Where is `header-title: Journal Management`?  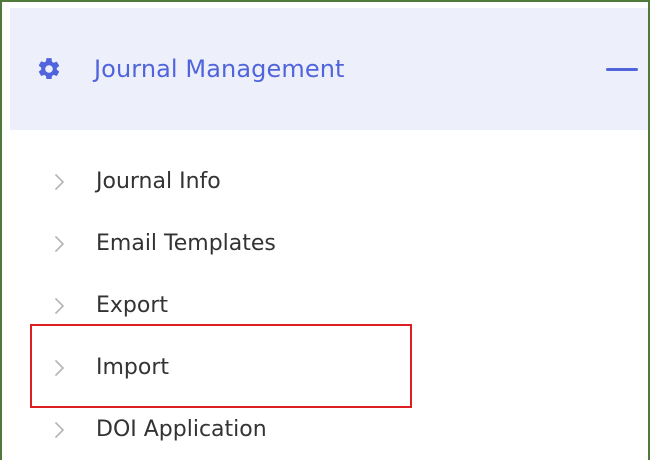
header-title: Journal Management is located at coordinates (219, 69).